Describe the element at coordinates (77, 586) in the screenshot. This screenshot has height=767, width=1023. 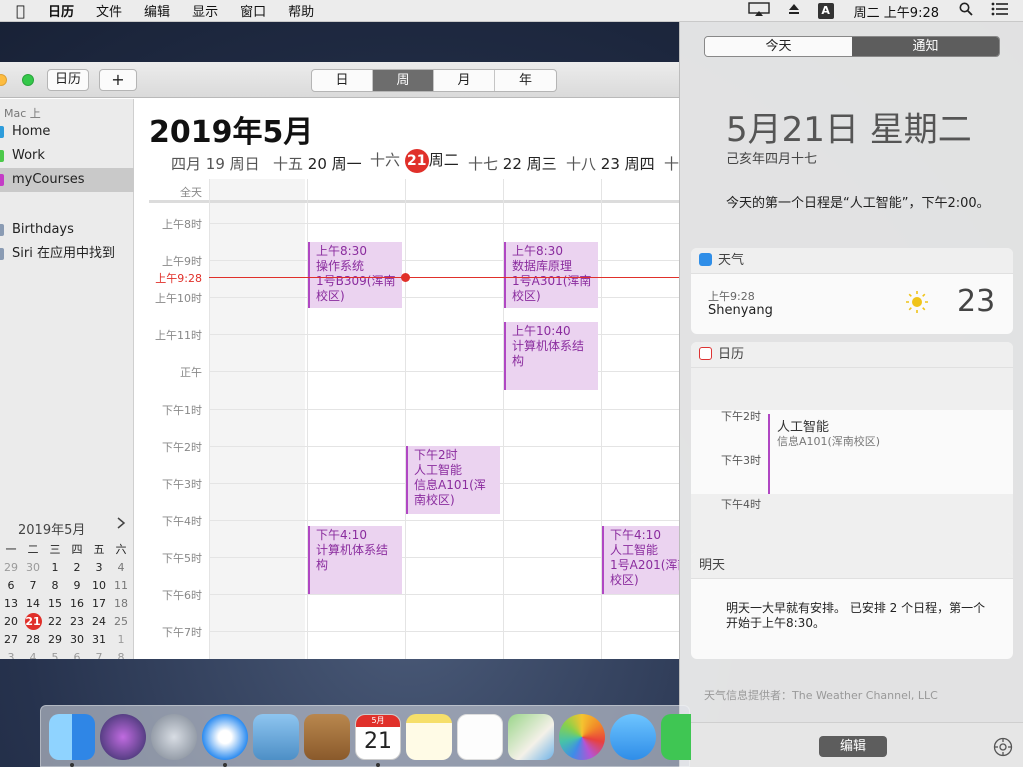
I see `mini-calendar-day: 9` at that location.